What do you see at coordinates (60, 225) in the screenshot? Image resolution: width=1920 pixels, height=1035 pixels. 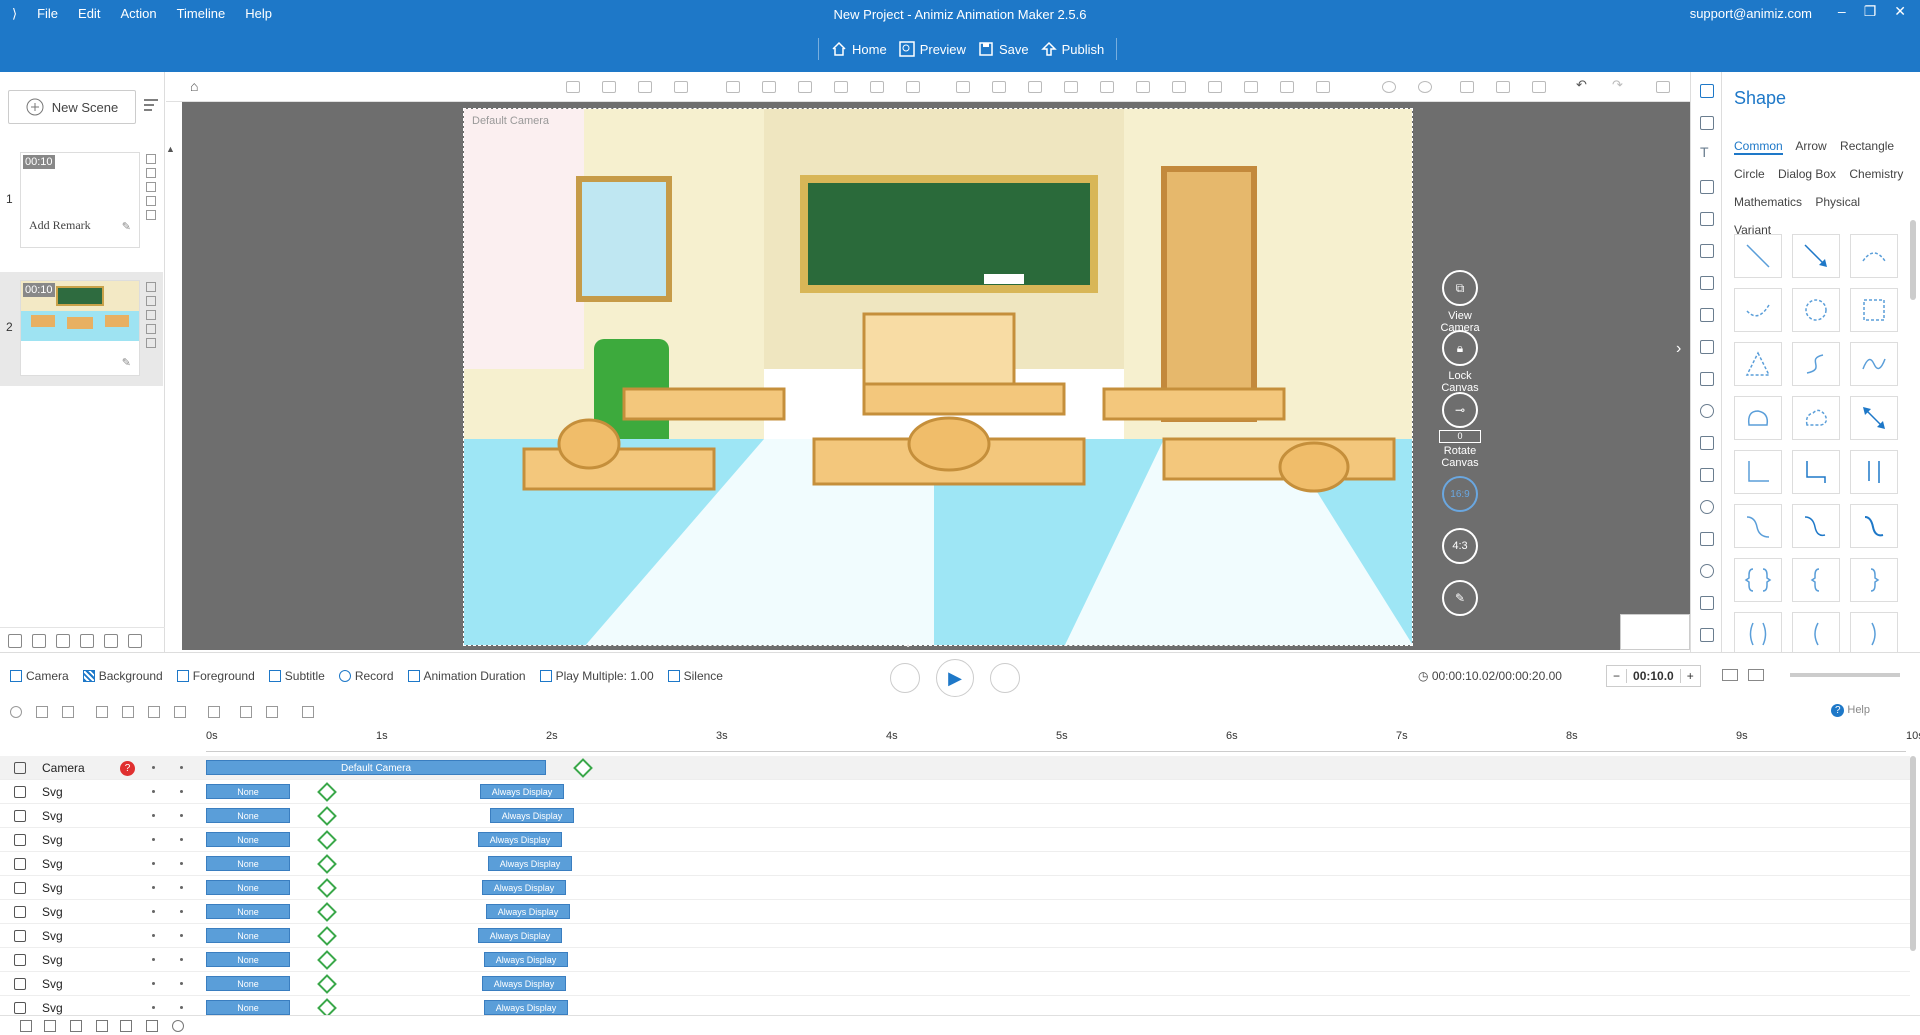 I see `add-remark: Add Remark` at bounding box center [60, 225].